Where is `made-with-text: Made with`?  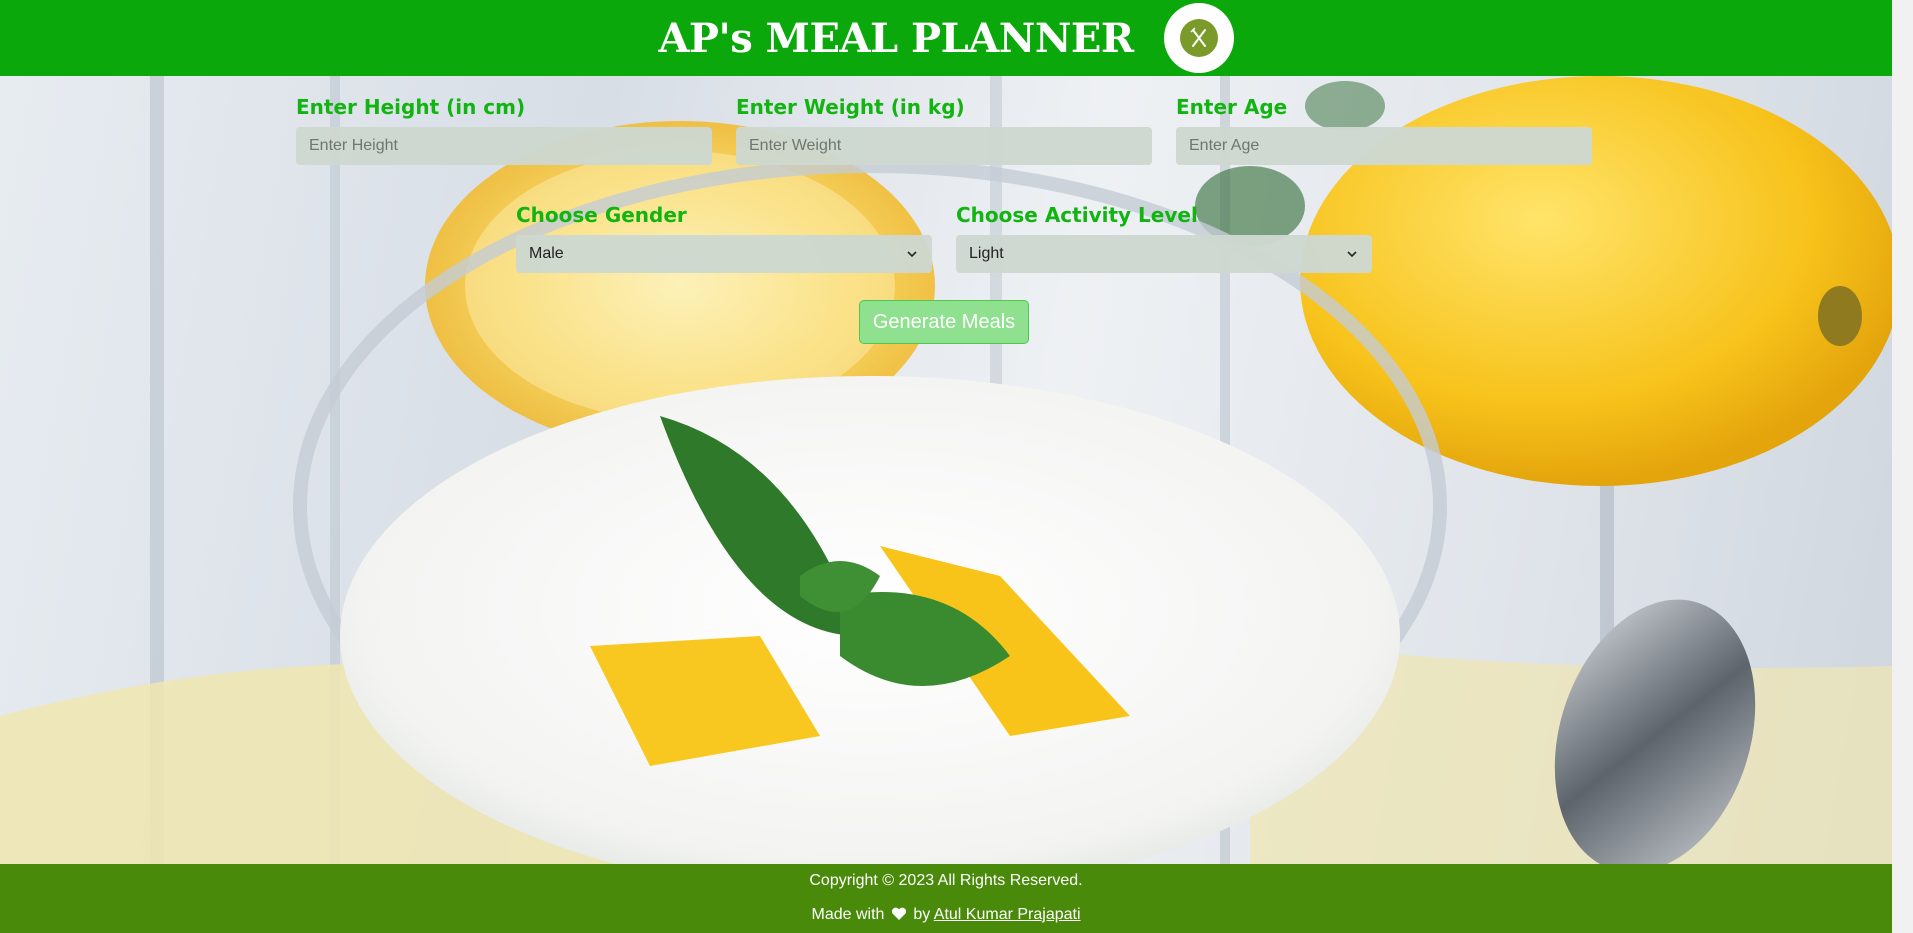 made-with-text: Made with is located at coordinates (848, 914).